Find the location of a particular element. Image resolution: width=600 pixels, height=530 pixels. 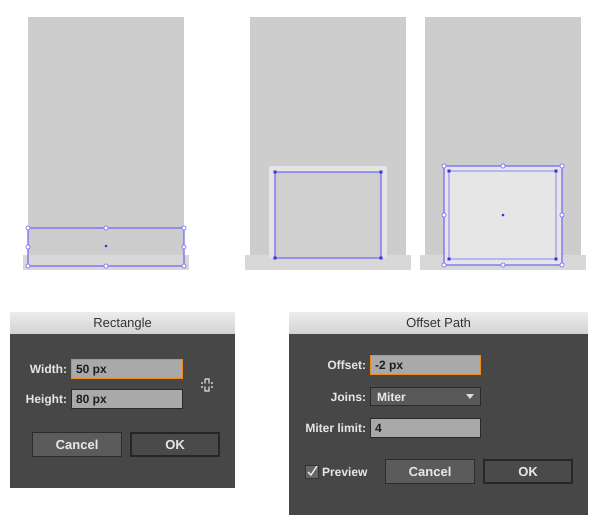

dialog-title: Offset Path is located at coordinates (438, 323).